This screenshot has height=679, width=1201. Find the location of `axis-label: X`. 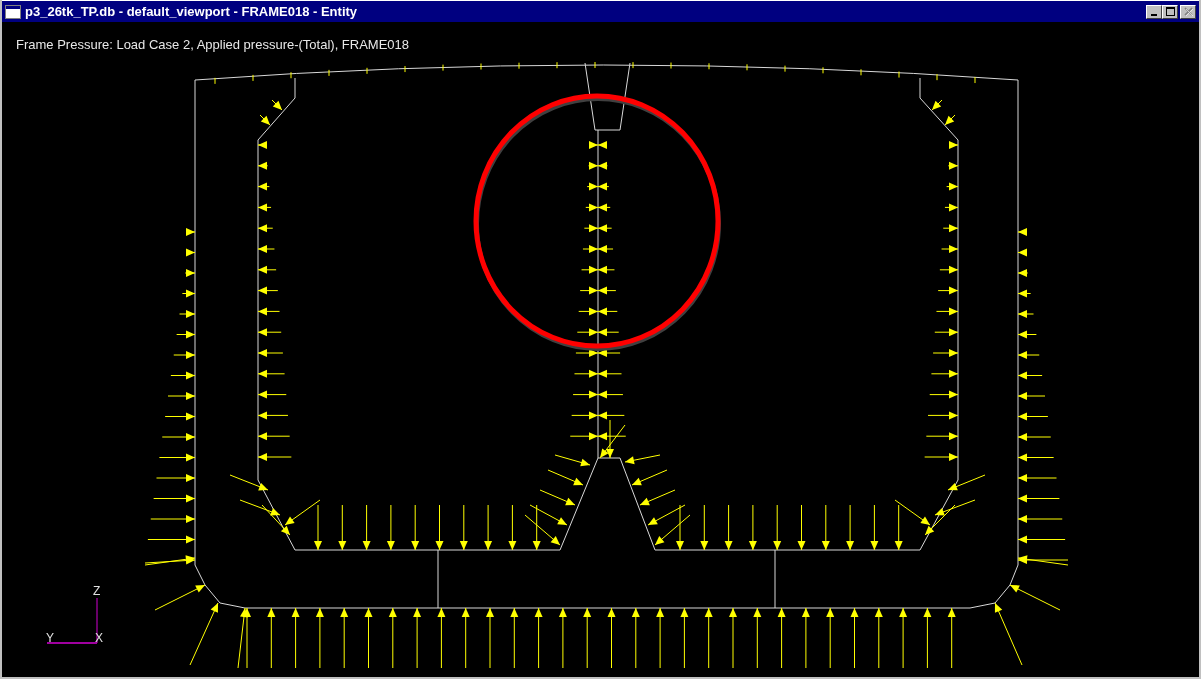

axis-label: X is located at coordinates (99, 638).